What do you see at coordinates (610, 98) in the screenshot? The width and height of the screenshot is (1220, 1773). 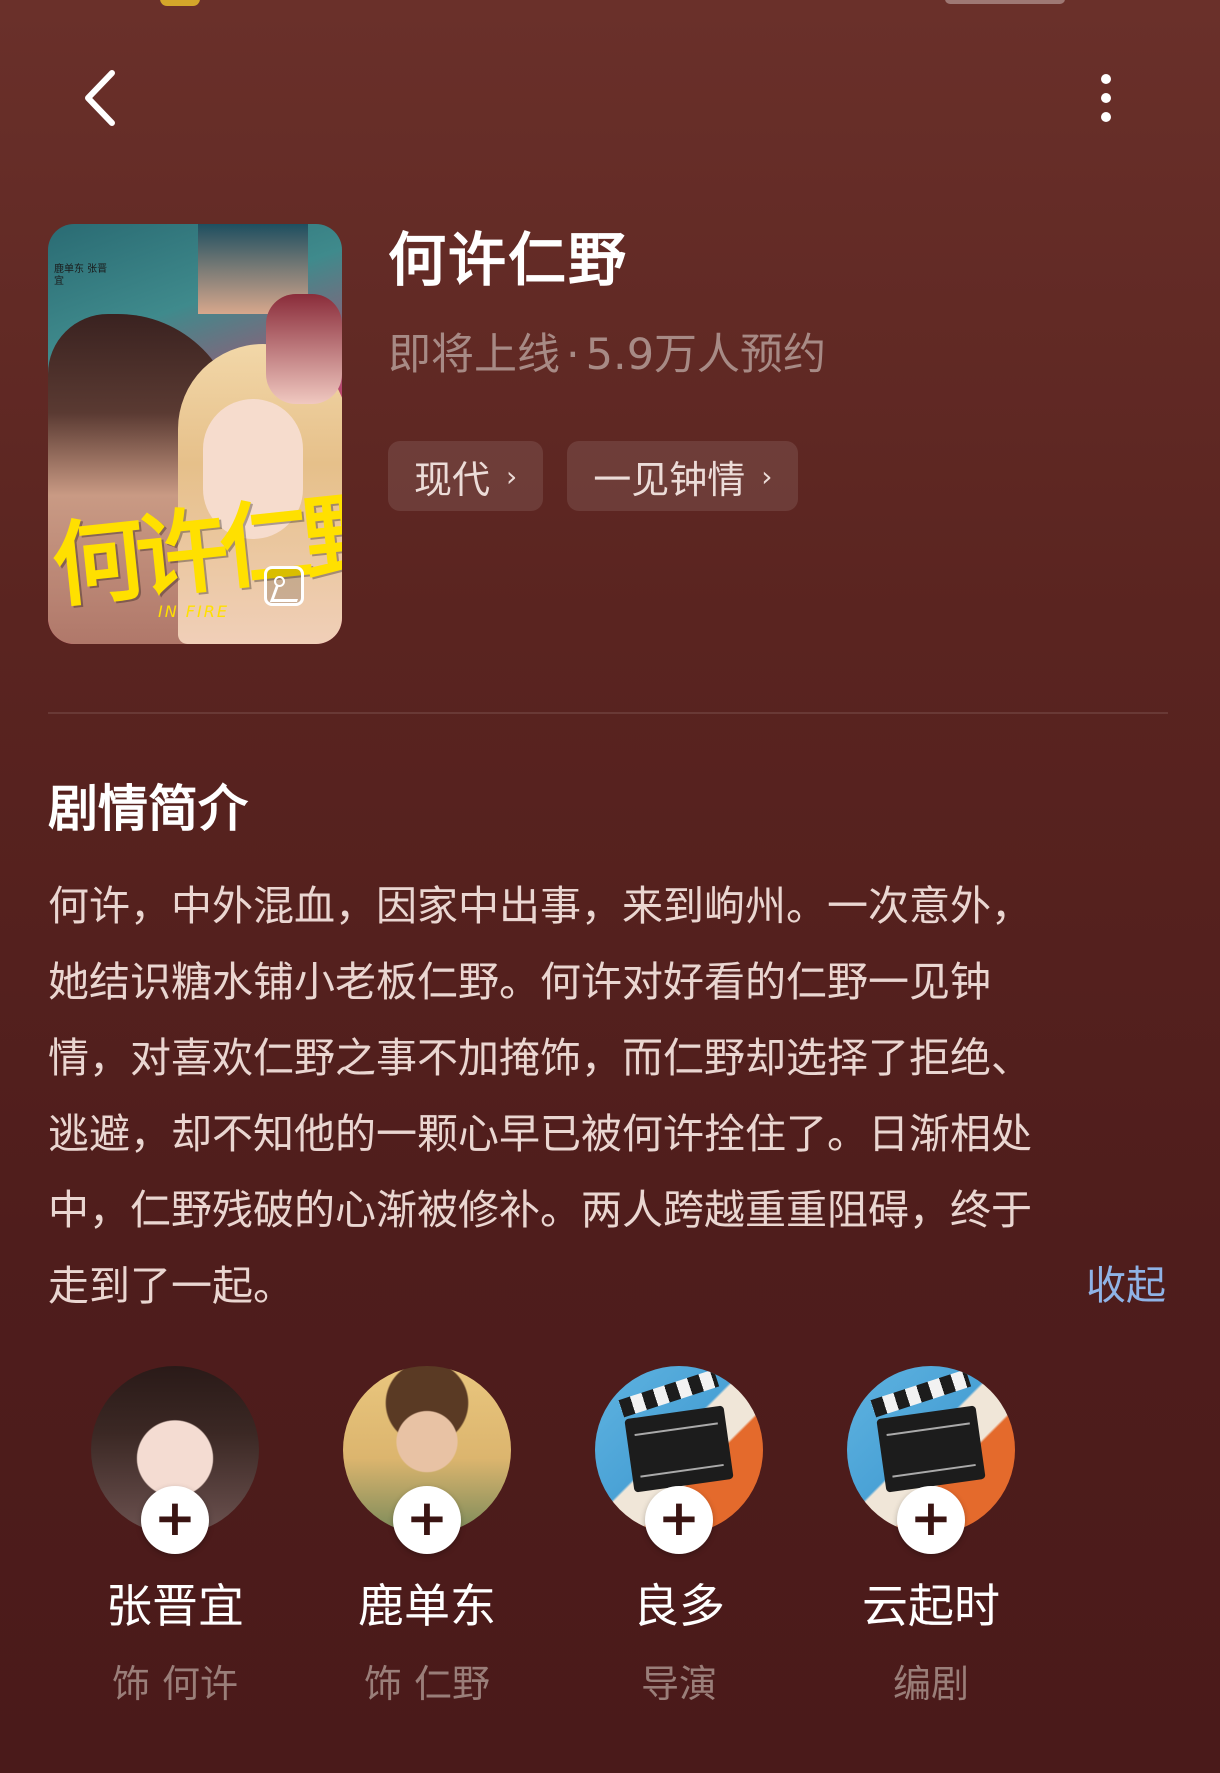 I see `top-bar` at bounding box center [610, 98].